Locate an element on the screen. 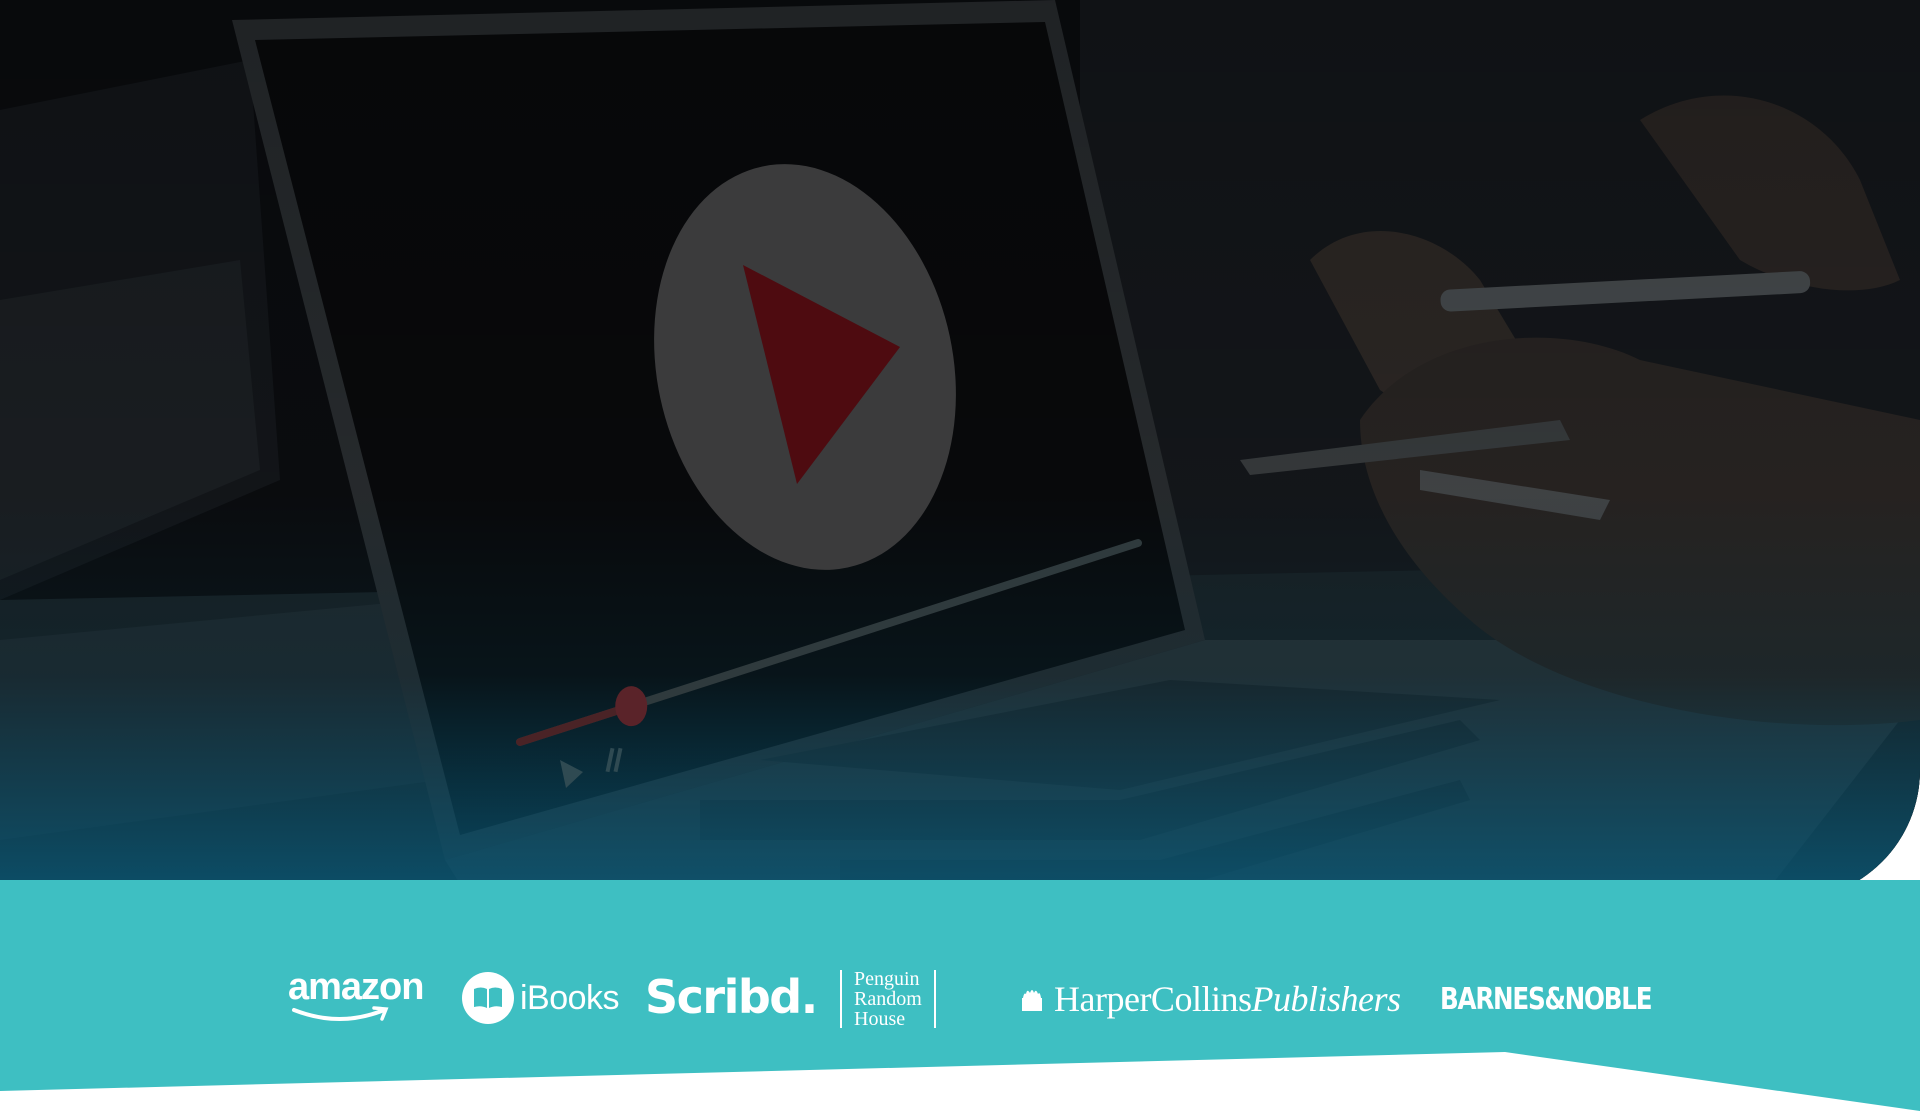 Image resolution: width=1920 pixels, height=1111 pixels. ibooks-logo: iBooks is located at coordinates (541, 998).